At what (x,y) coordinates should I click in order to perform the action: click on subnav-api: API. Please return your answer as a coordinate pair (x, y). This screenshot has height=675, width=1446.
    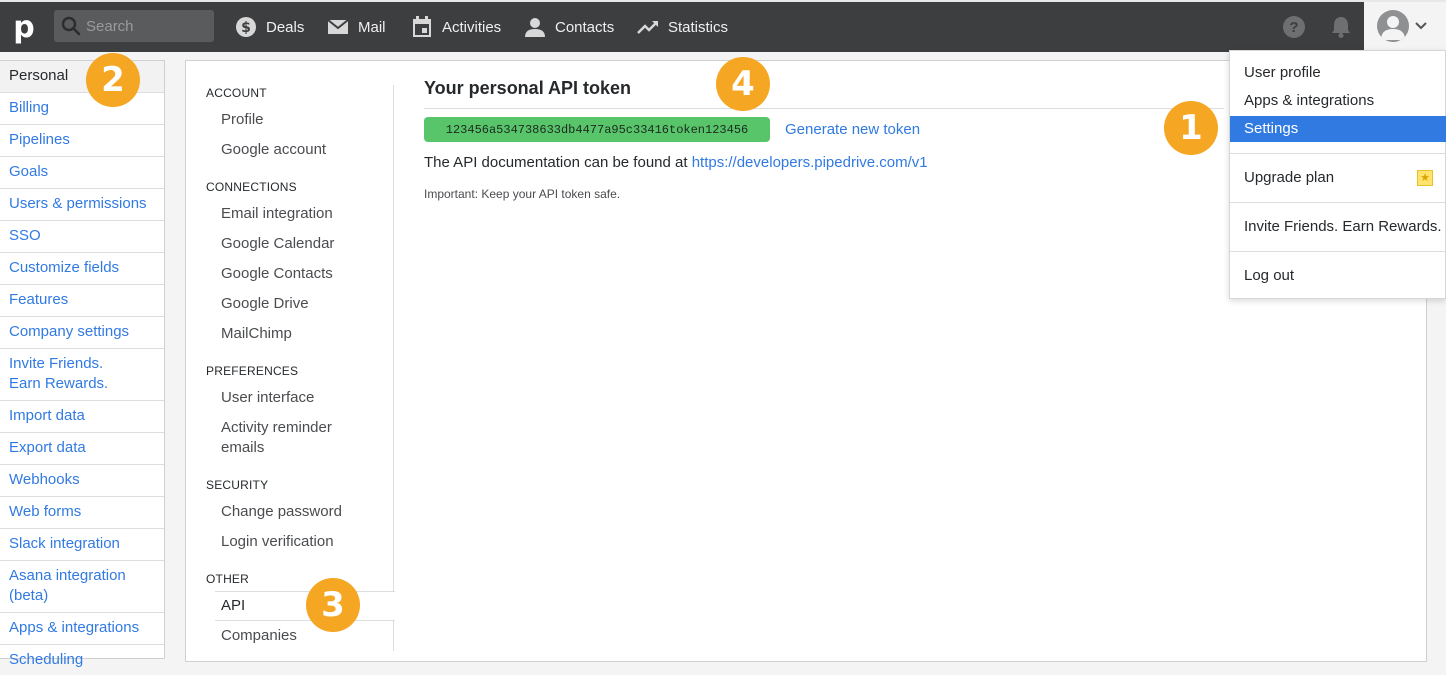
    Looking at the image, I should click on (233, 606).